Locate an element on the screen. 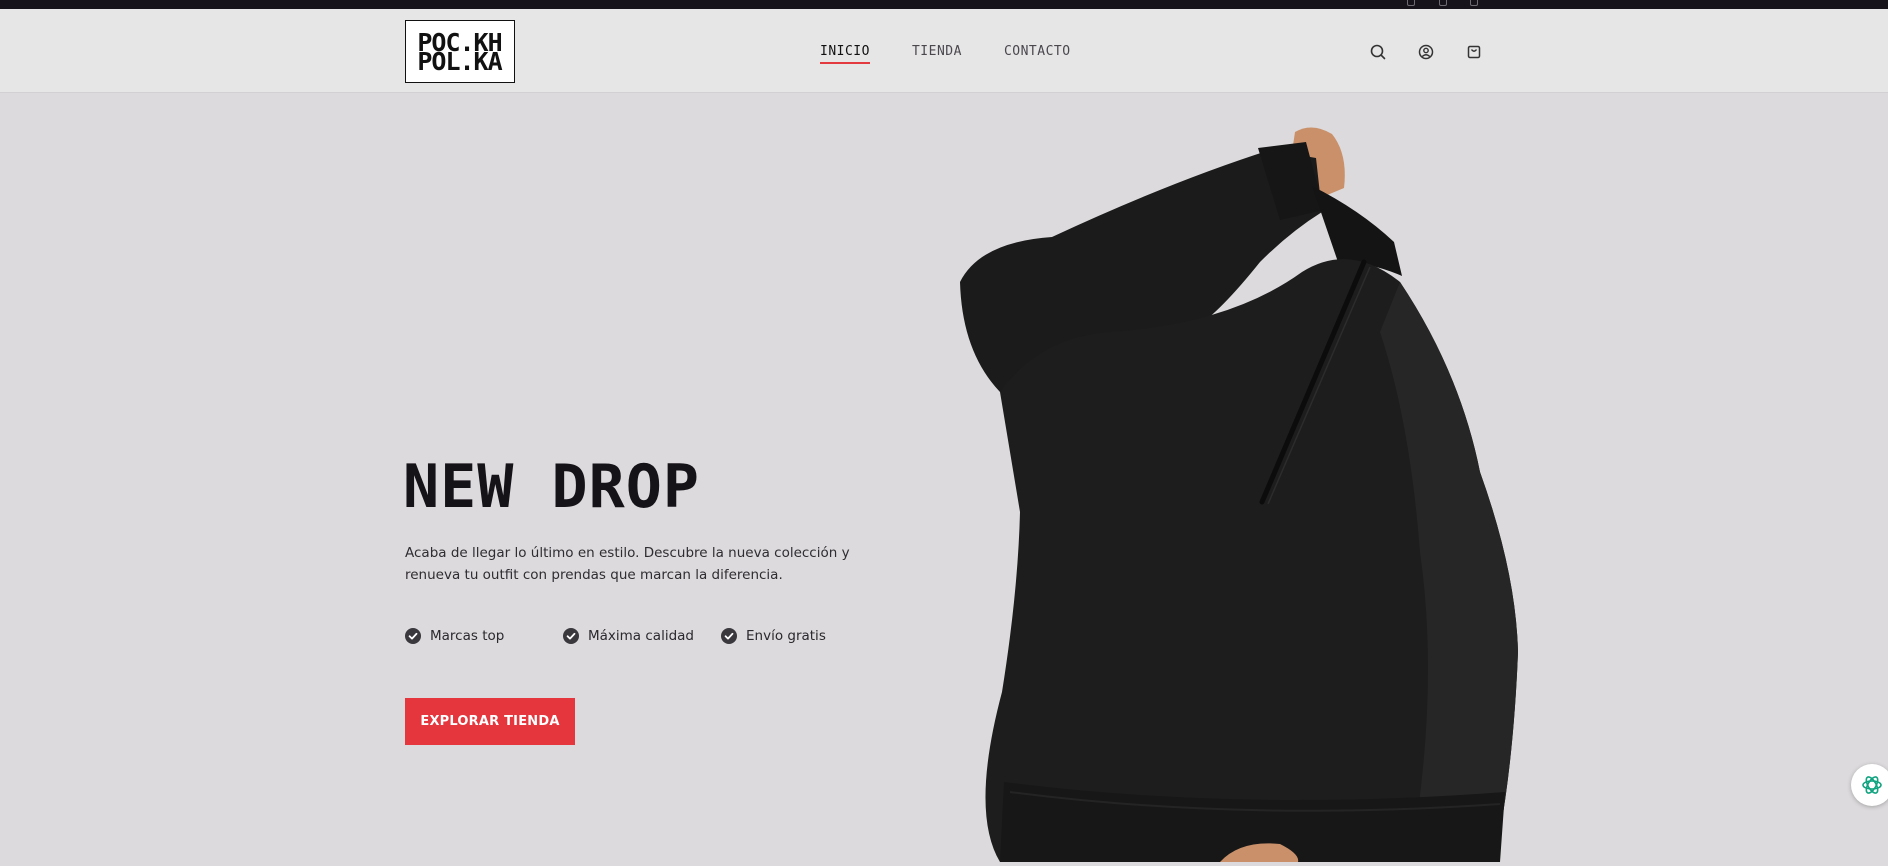  nav-item-tienda: TIENDA is located at coordinates (937, 54).